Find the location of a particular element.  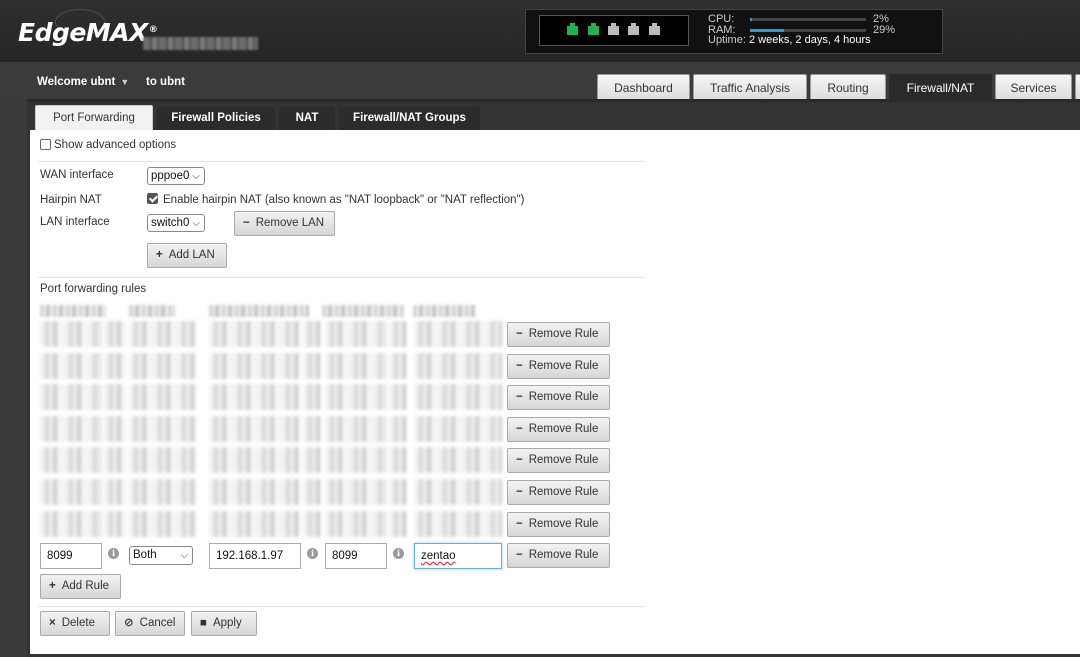

lan-interface-value: switch0 is located at coordinates (170, 223).